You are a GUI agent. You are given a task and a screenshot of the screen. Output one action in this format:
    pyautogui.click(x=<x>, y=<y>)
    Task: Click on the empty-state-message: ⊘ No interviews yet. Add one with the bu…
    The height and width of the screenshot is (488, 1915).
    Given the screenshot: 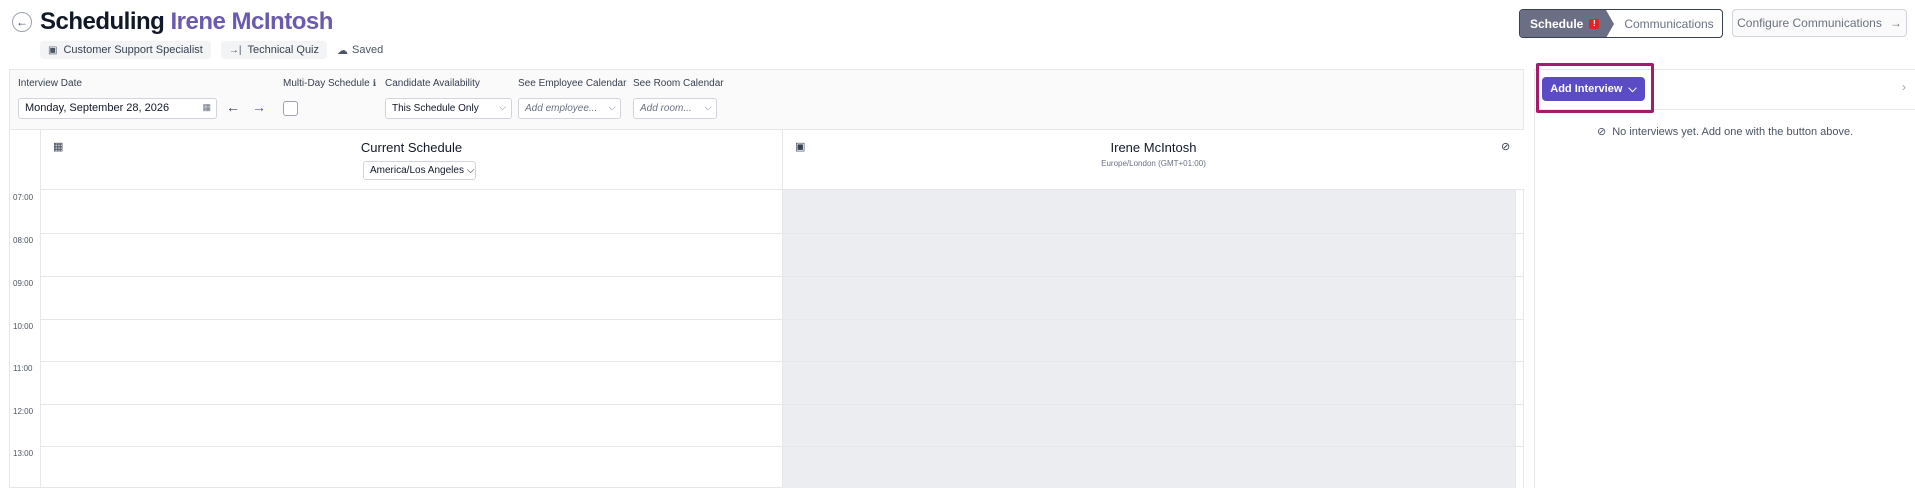 What is the action you would take?
    pyautogui.click(x=1725, y=132)
    